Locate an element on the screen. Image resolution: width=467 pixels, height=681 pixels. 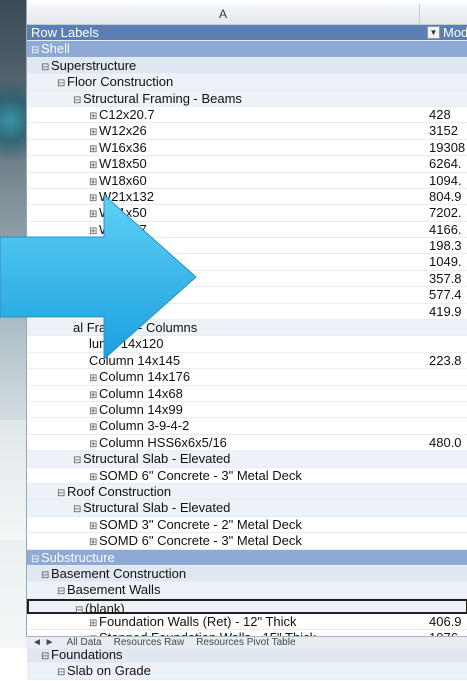
row-label-text: Superstructure is located at coordinates (94, 65).